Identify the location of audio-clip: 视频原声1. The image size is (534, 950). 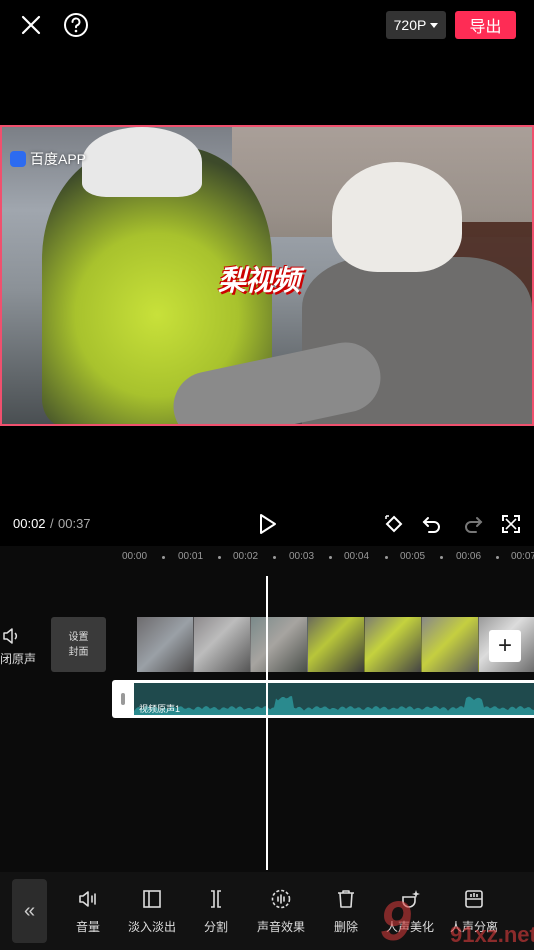
(334, 699).